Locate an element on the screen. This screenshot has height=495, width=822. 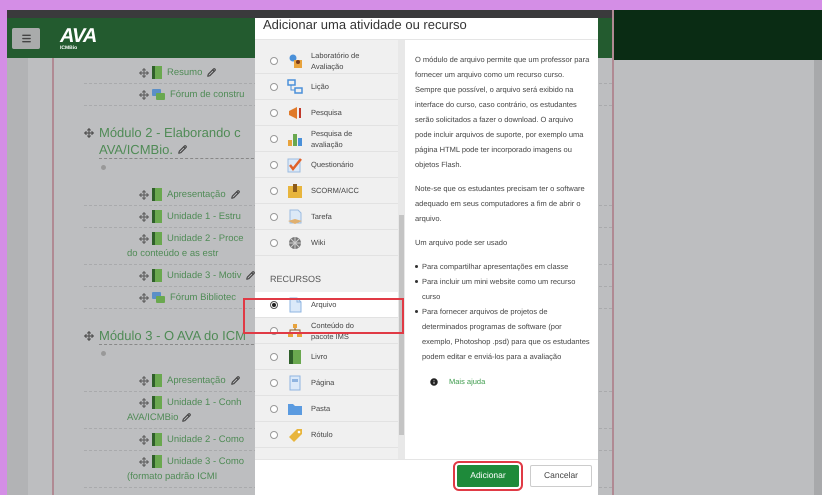
activity-link: Fórum Bibliotec is located at coordinates (203, 297).